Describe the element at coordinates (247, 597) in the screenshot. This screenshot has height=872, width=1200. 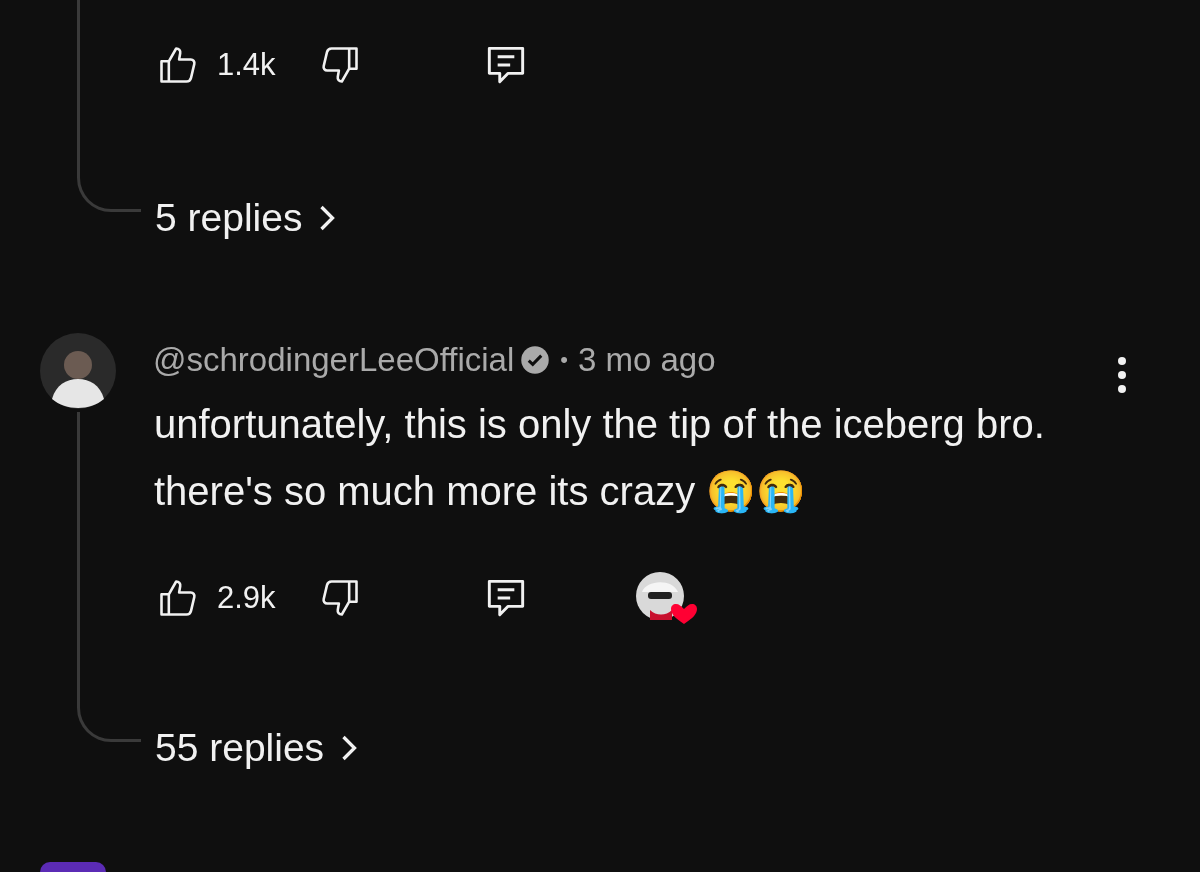
I see `like-count: 2.9k` at that location.